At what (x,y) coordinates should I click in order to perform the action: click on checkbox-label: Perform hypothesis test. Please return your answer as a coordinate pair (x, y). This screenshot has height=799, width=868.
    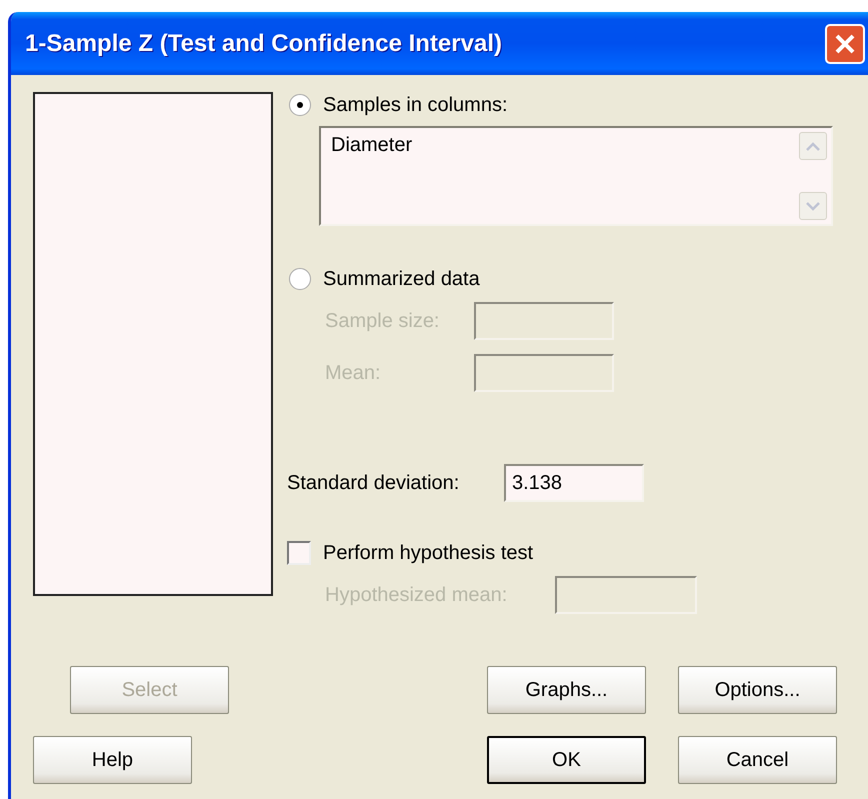
    Looking at the image, I should click on (428, 553).